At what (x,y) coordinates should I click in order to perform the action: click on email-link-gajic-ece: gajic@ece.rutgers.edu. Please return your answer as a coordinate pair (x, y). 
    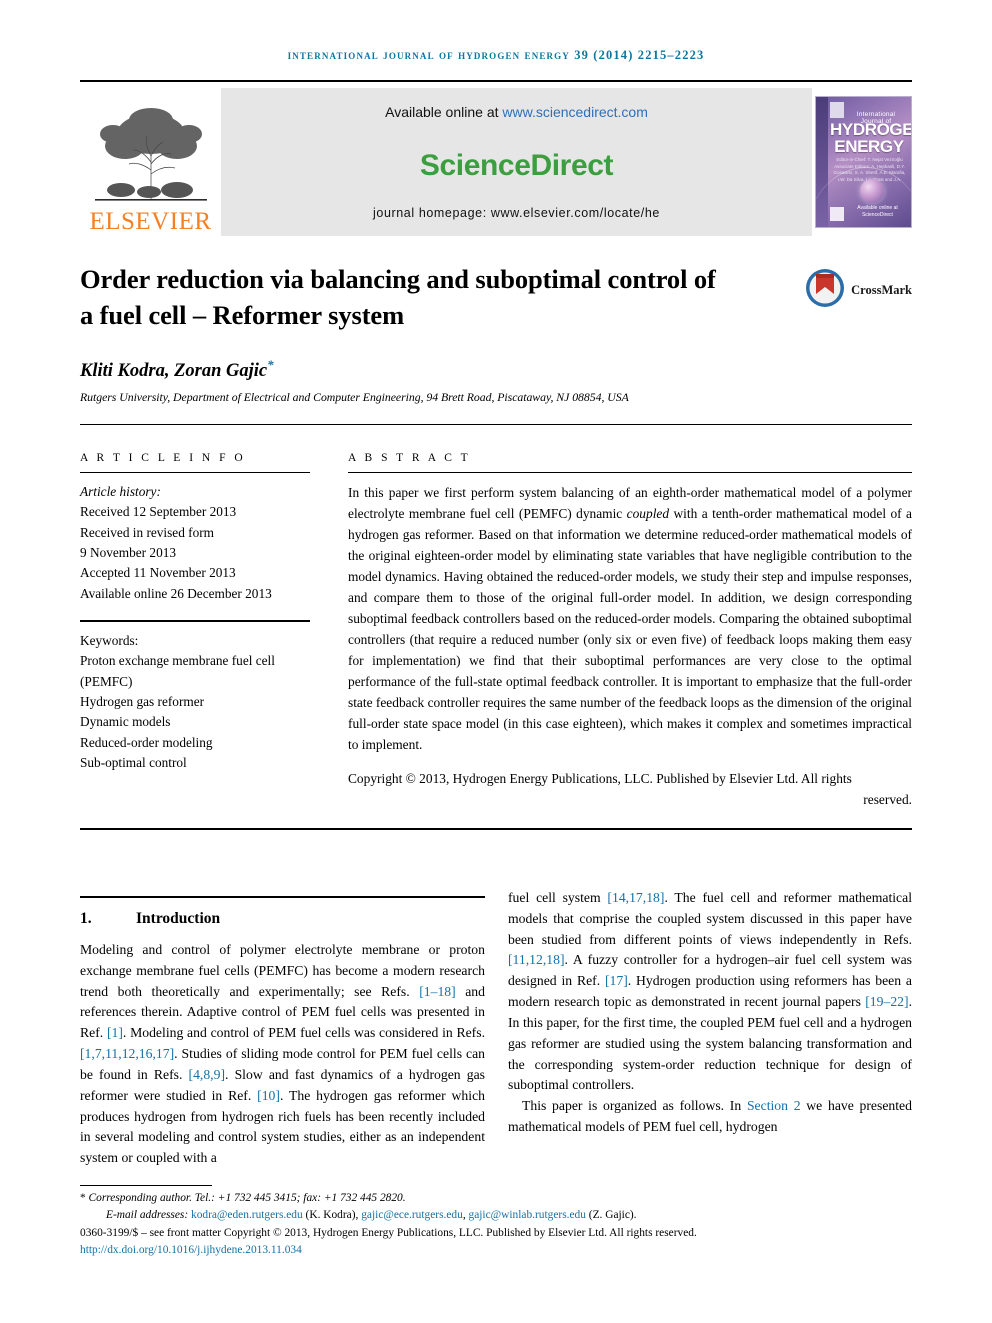
    Looking at the image, I should click on (412, 1215).